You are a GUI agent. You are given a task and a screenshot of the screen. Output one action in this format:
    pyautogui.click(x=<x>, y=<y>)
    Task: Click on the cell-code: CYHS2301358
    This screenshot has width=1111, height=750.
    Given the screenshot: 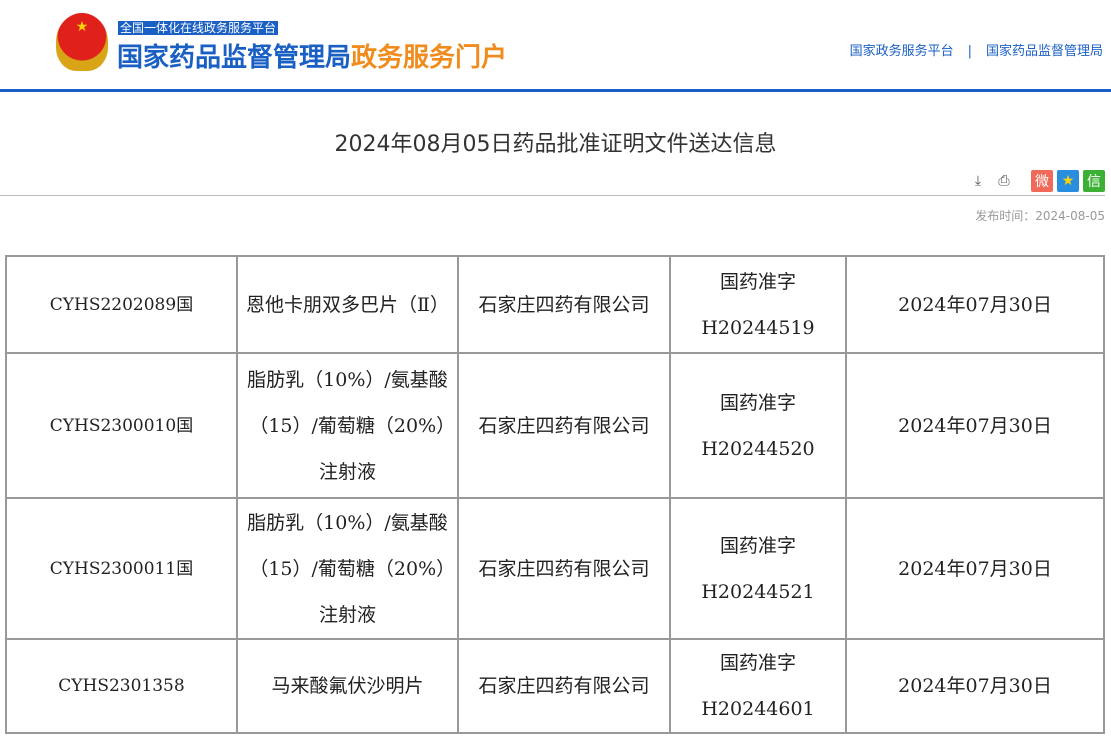 What is the action you would take?
    pyautogui.click(x=121, y=686)
    